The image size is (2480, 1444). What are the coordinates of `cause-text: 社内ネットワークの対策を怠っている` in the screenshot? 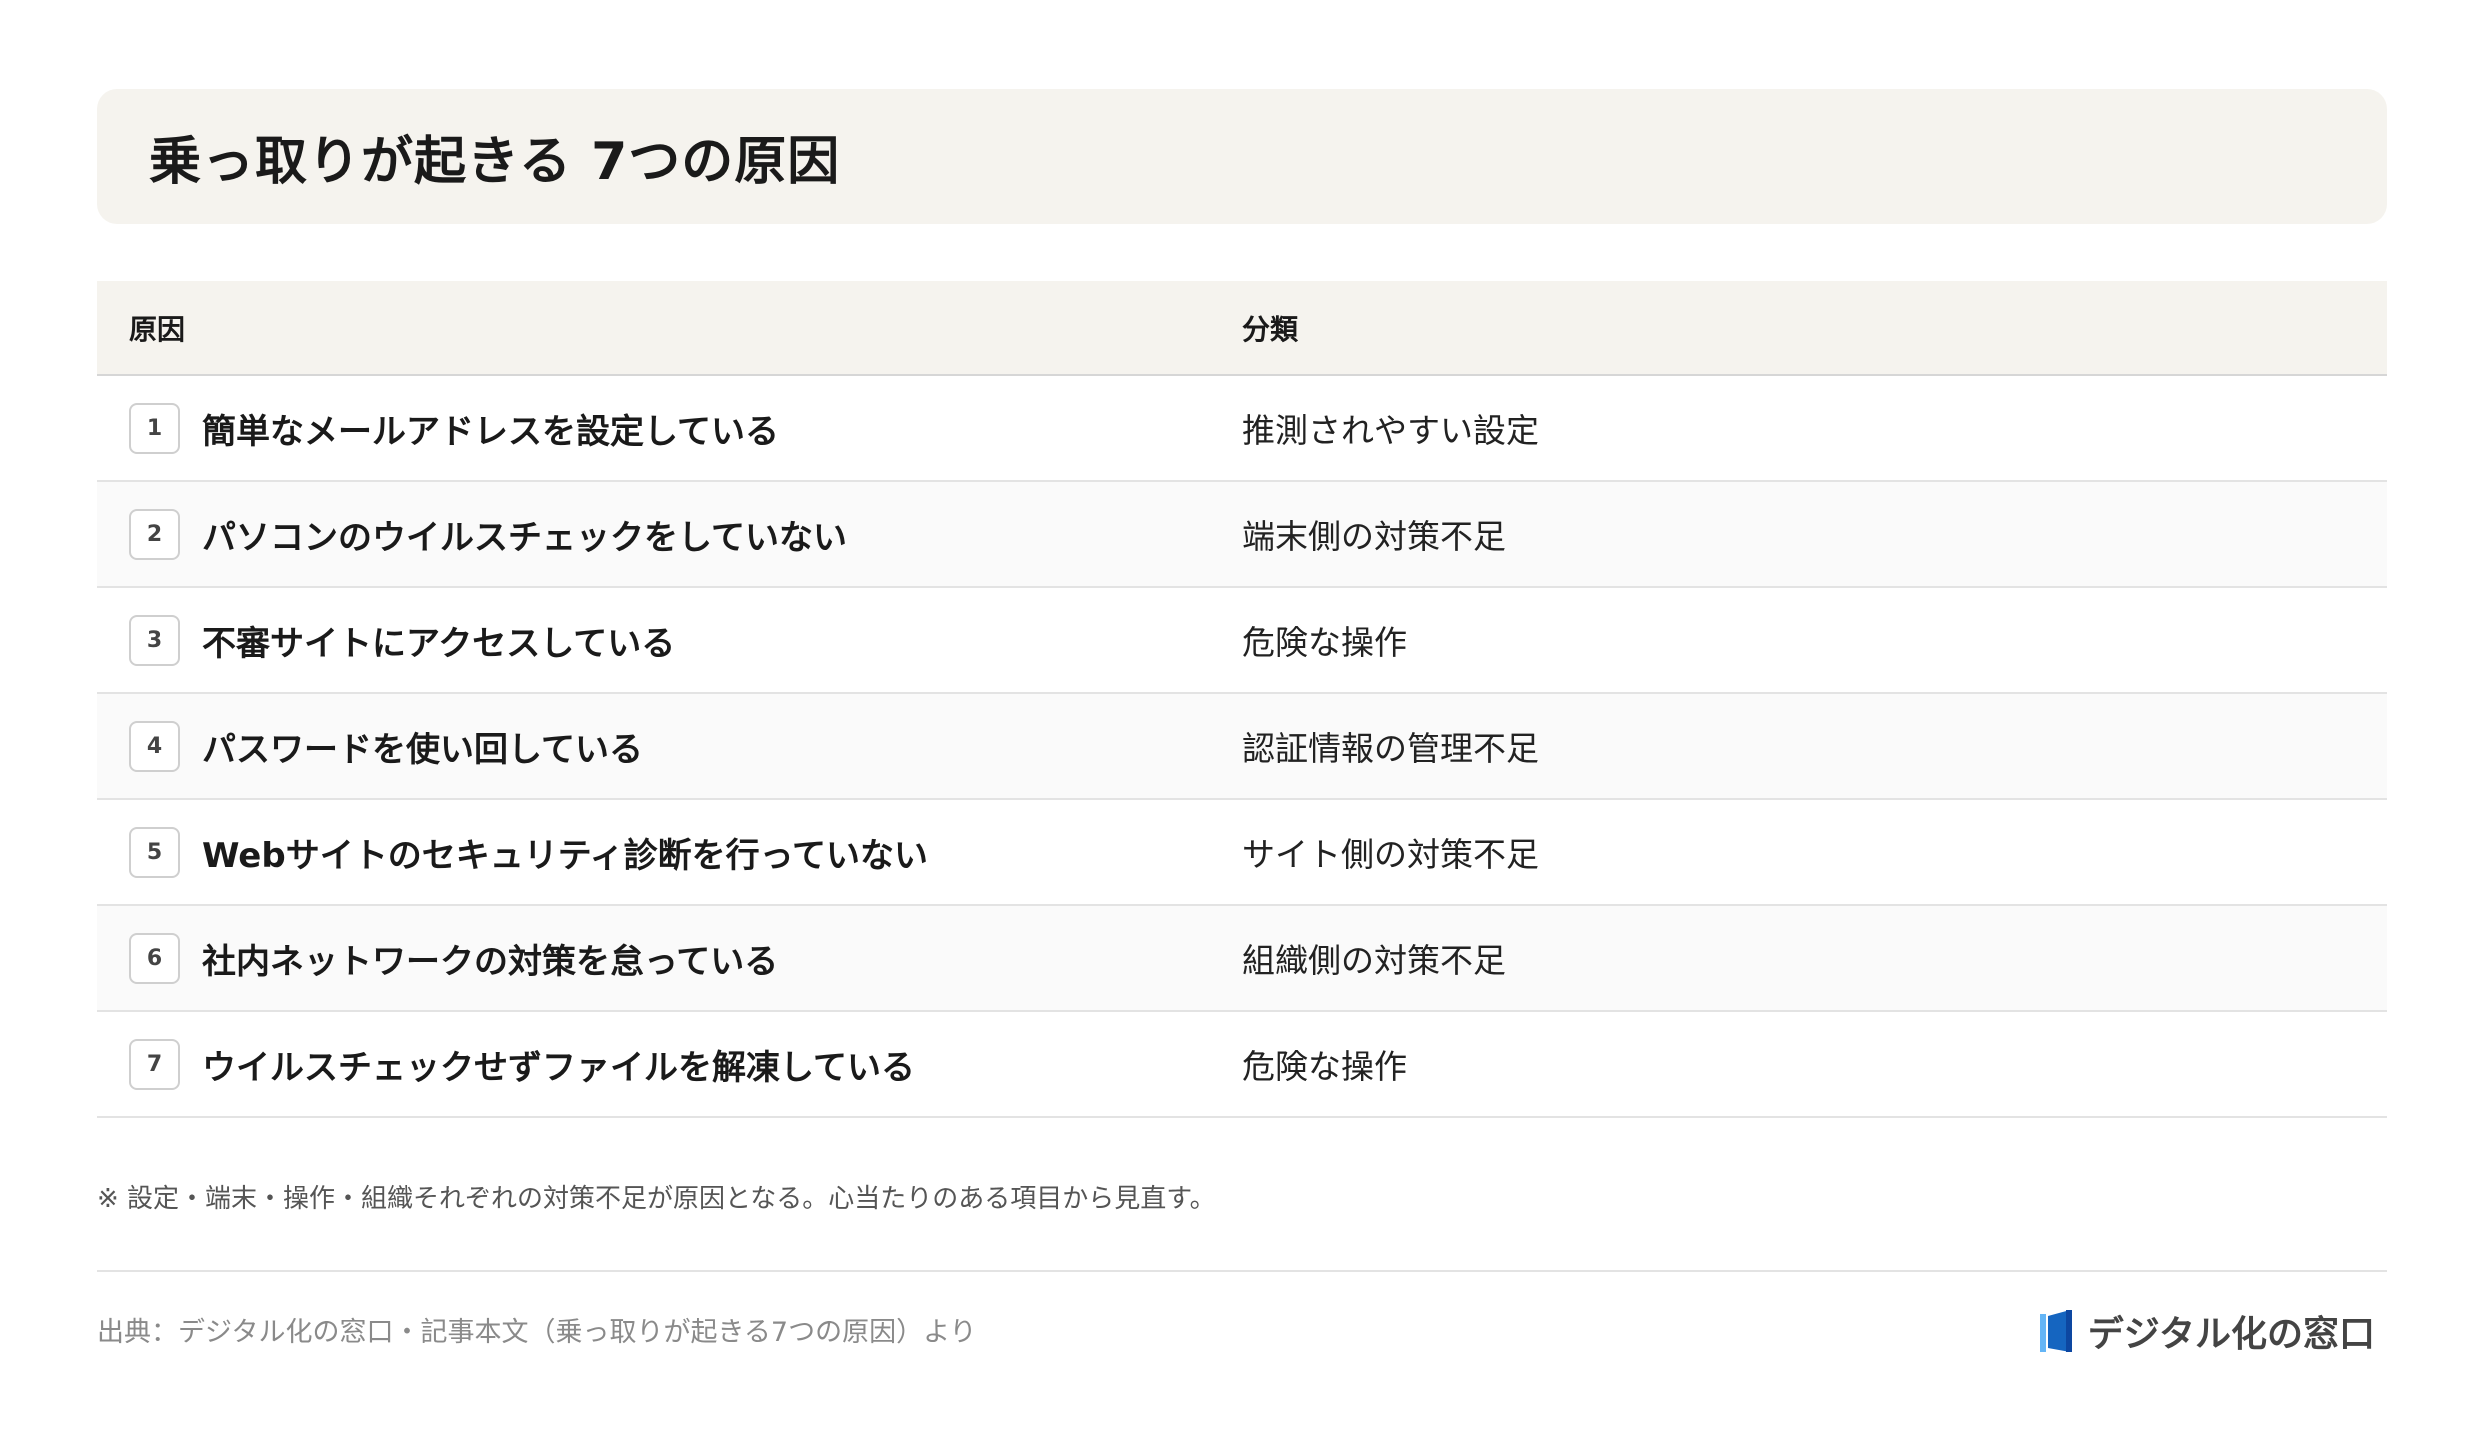 It's located at (490, 961).